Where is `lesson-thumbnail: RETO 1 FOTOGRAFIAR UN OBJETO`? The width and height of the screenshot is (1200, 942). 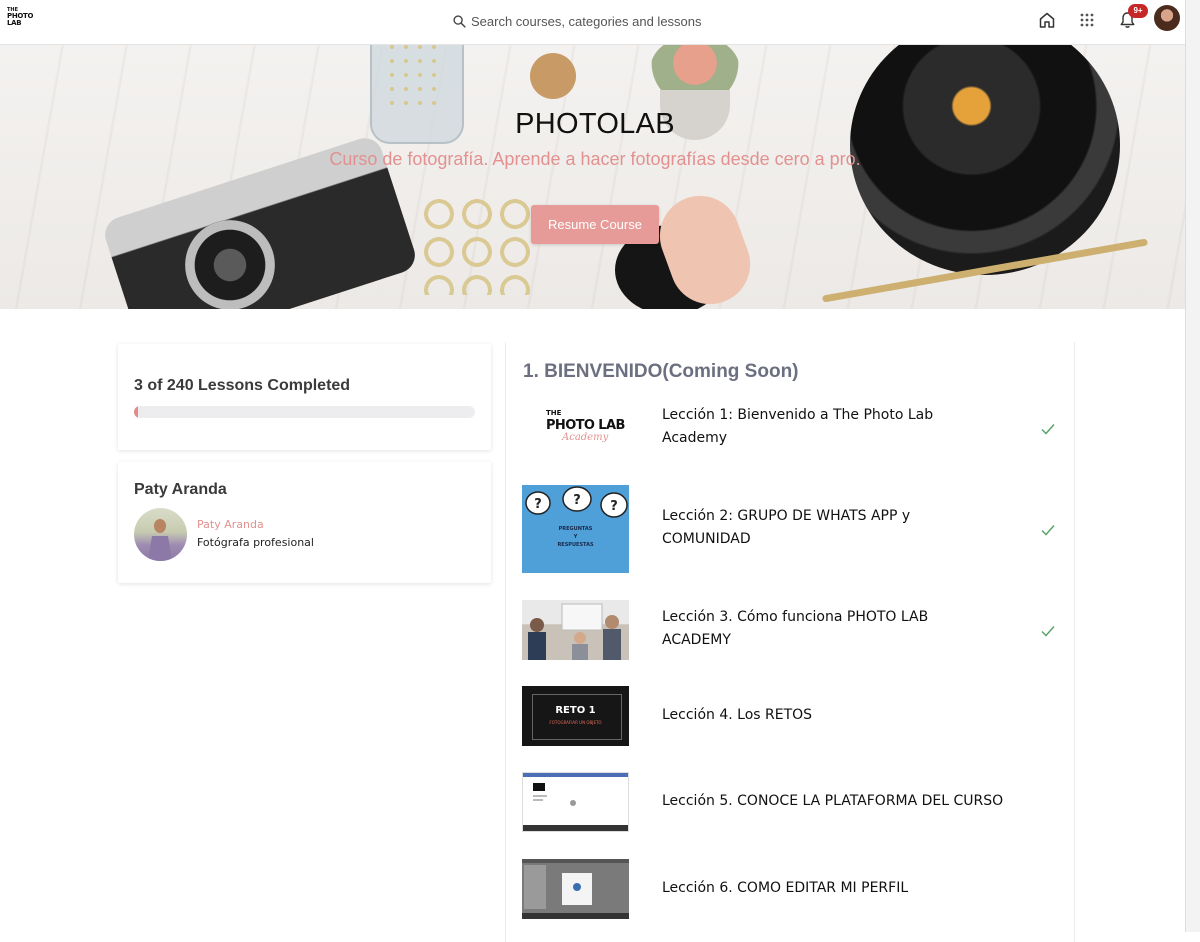 lesson-thumbnail: RETO 1 FOTOGRAFIAR UN OBJETO is located at coordinates (575, 716).